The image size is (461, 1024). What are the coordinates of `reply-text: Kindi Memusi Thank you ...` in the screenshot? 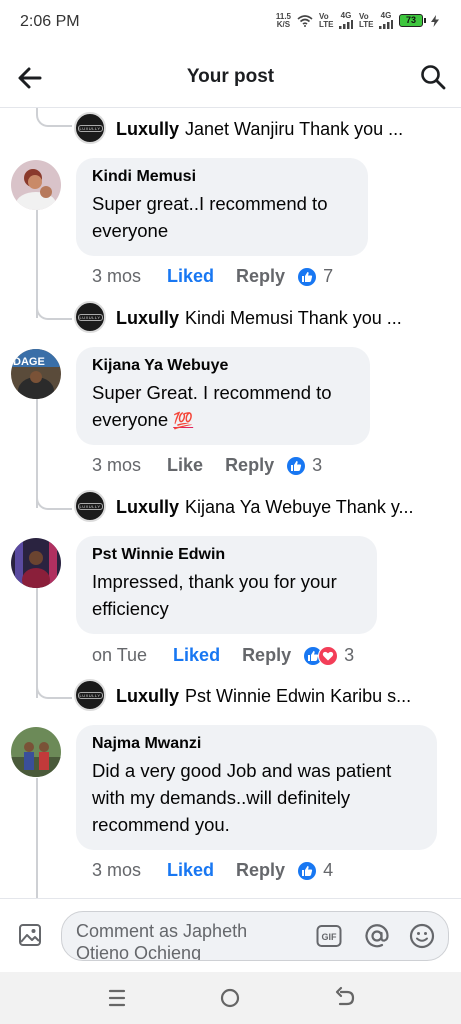 It's located at (293, 318).